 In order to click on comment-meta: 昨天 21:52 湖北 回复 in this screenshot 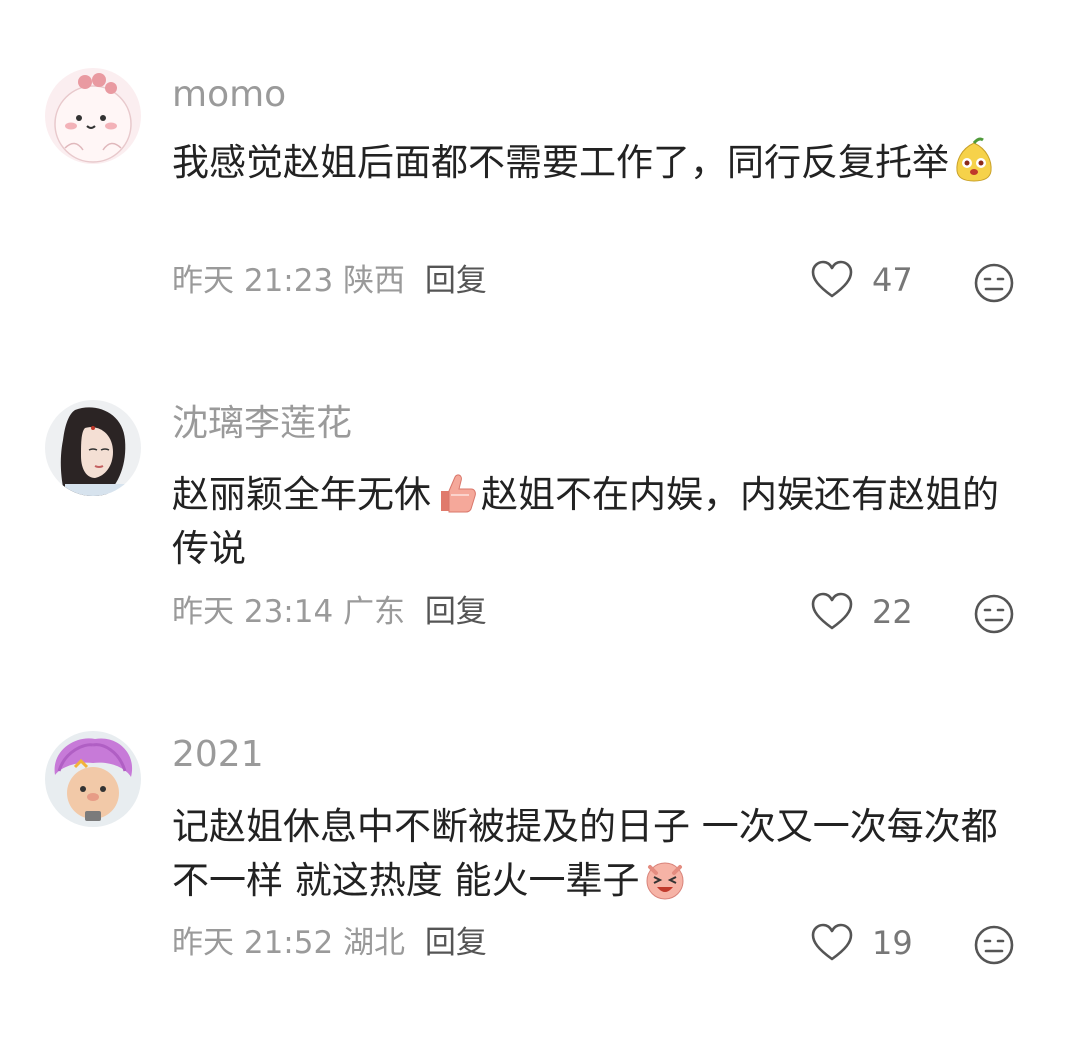, I will do `click(329, 943)`.